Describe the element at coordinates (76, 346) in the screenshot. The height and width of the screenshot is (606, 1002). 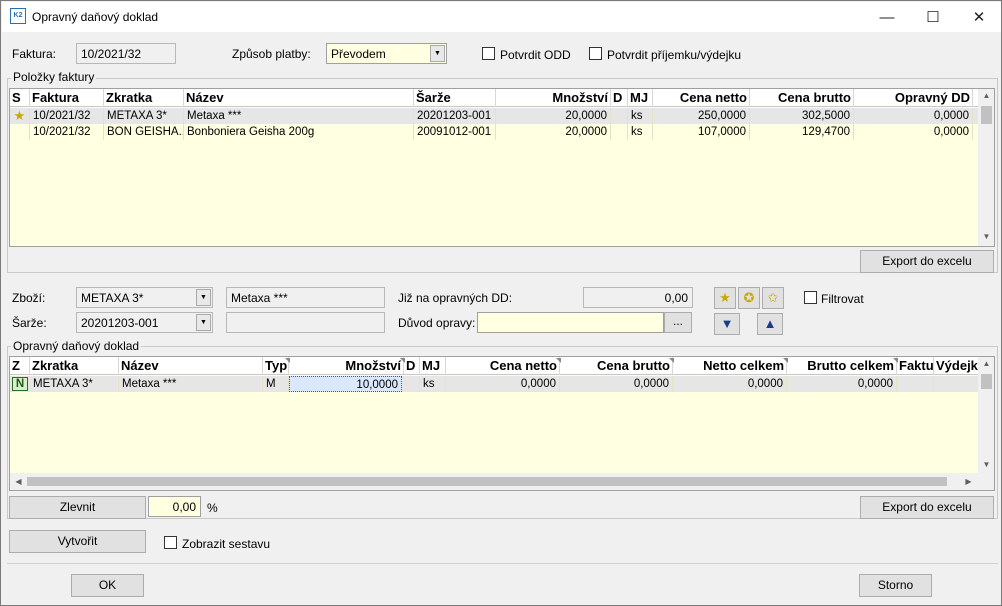
I see `correction-title: Opravný daňový doklad` at that location.